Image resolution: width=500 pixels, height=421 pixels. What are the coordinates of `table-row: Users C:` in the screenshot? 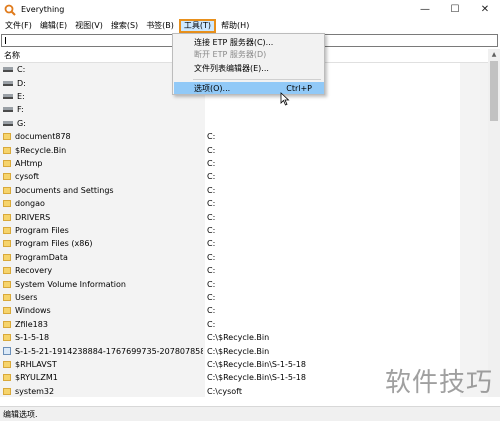 It's located at (244, 297).